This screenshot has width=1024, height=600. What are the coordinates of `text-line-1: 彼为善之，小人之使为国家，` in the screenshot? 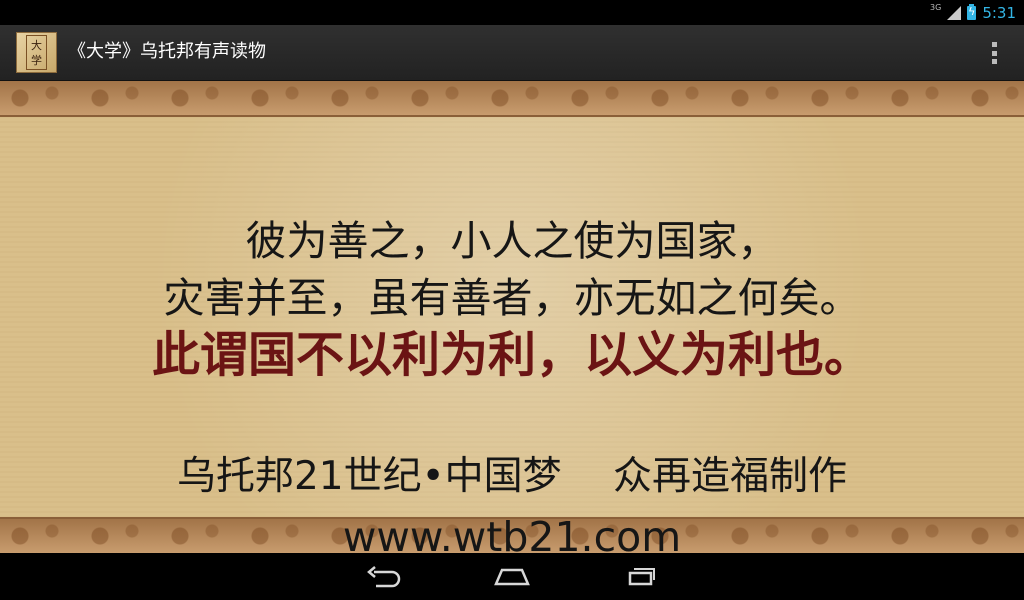 It's located at (512, 241).